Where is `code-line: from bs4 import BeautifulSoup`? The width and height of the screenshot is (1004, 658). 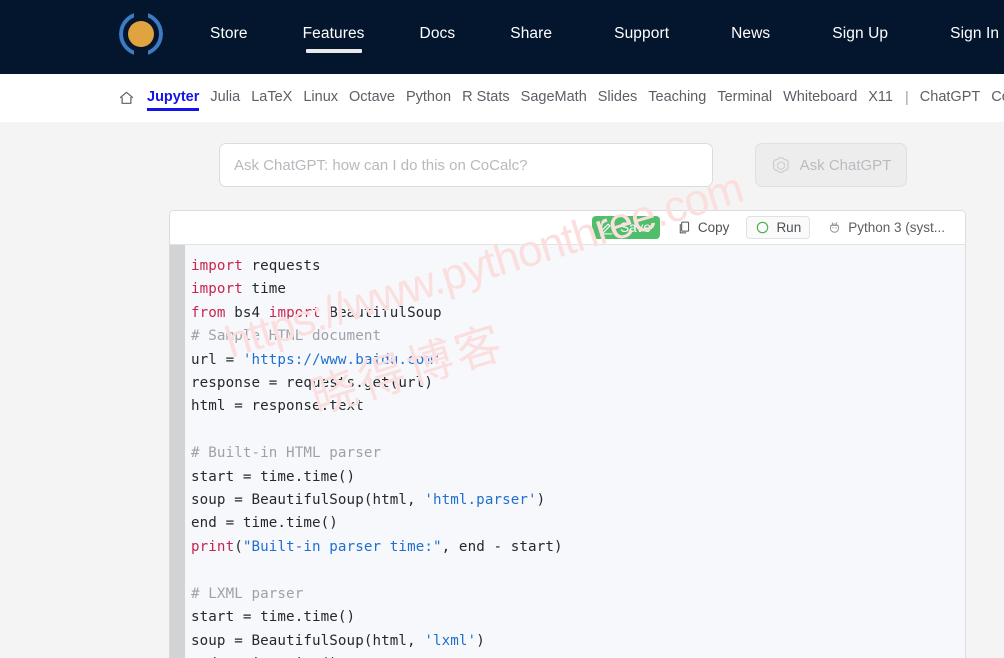
code-line: from bs4 import BeautifulSoup is located at coordinates (578, 313).